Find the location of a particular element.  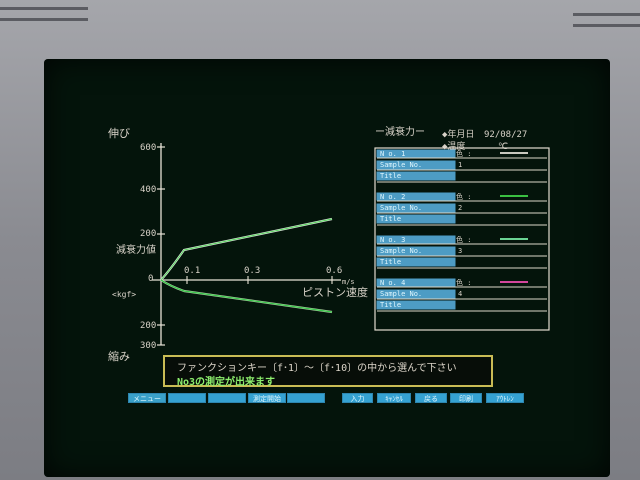

row4-color-label: 色 : is located at coordinates (463, 282).